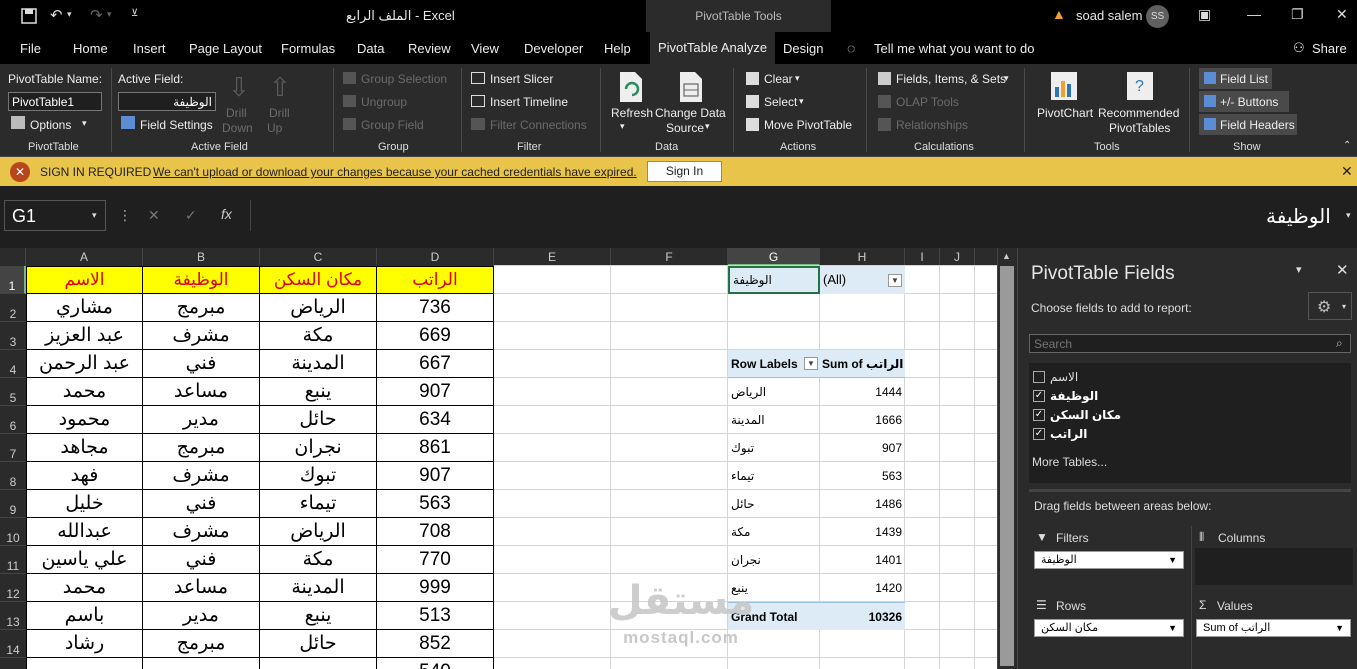 The width and height of the screenshot is (1357, 669). What do you see at coordinates (429, 48) in the screenshot?
I see `tab-review: Review` at bounding box center [429, 48].